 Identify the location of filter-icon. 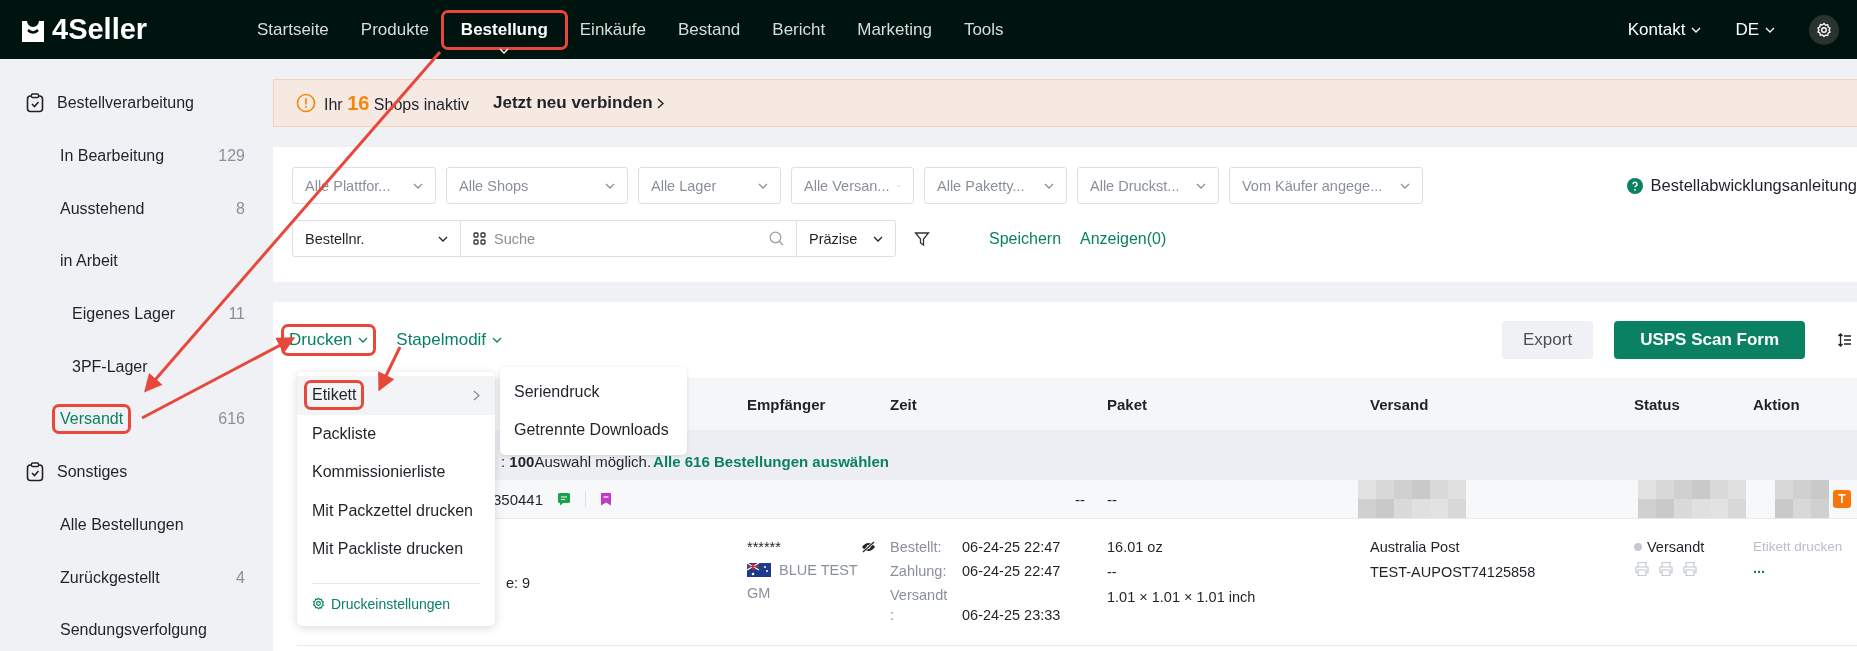
(922, 238).